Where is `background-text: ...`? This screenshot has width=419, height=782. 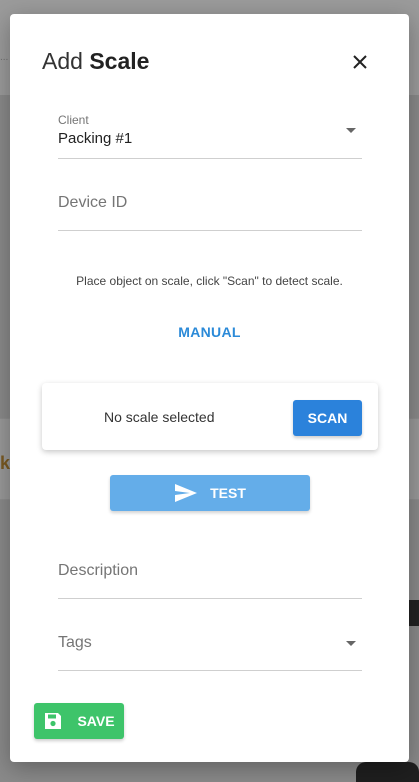
background-text: ... is located at coordinates (4, 57).